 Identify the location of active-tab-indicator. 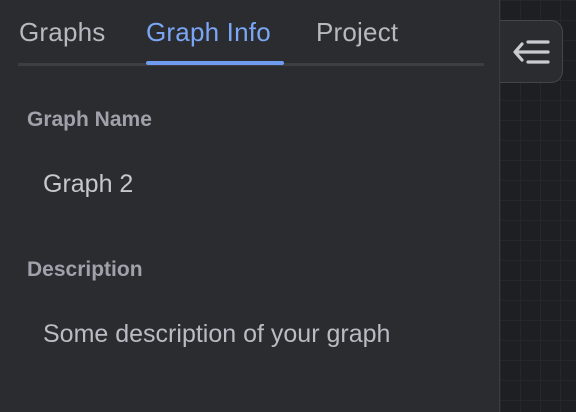
(215, 63).